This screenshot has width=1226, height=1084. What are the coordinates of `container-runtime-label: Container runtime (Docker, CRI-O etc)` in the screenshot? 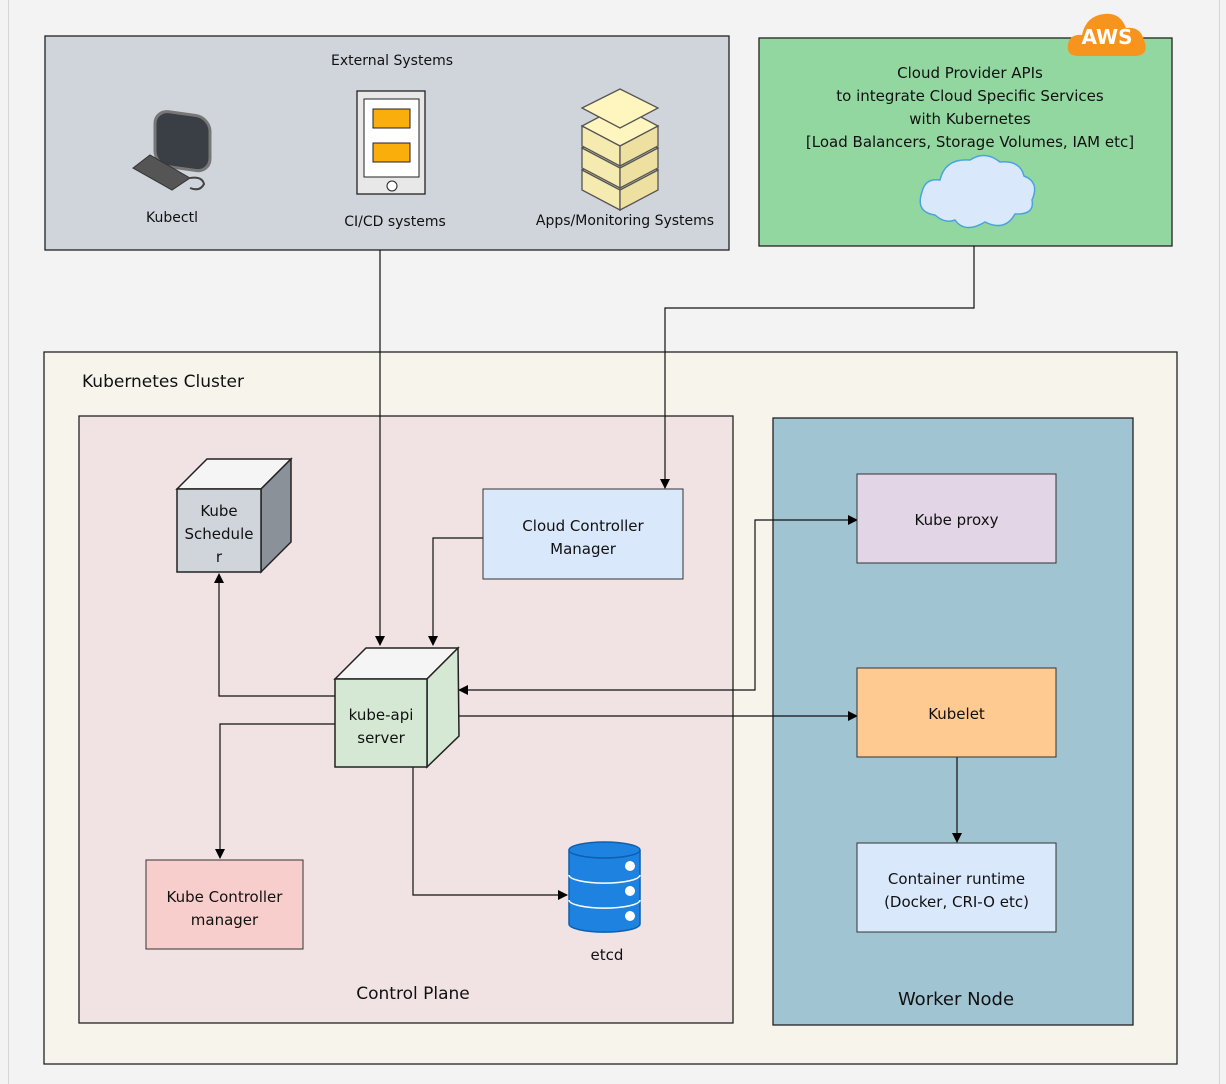 It's located at (956, 890).